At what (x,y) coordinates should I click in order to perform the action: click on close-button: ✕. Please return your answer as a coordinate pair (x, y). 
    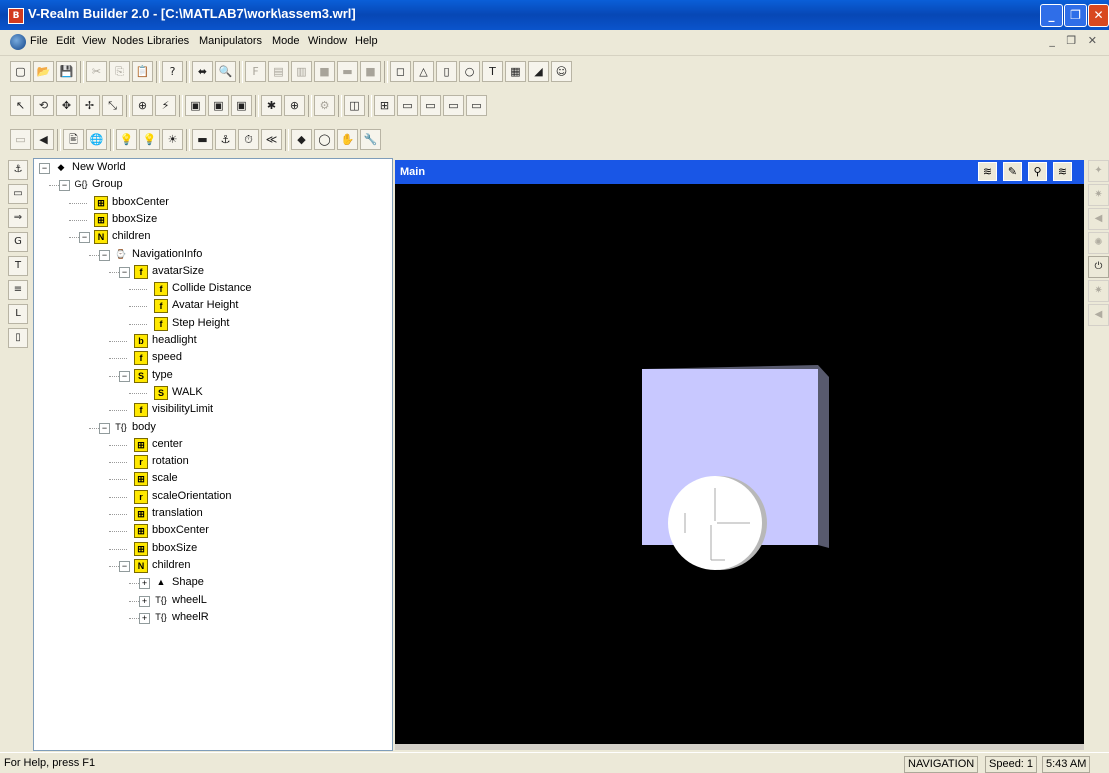
    Looking at the image, I should click on (1098, 15).